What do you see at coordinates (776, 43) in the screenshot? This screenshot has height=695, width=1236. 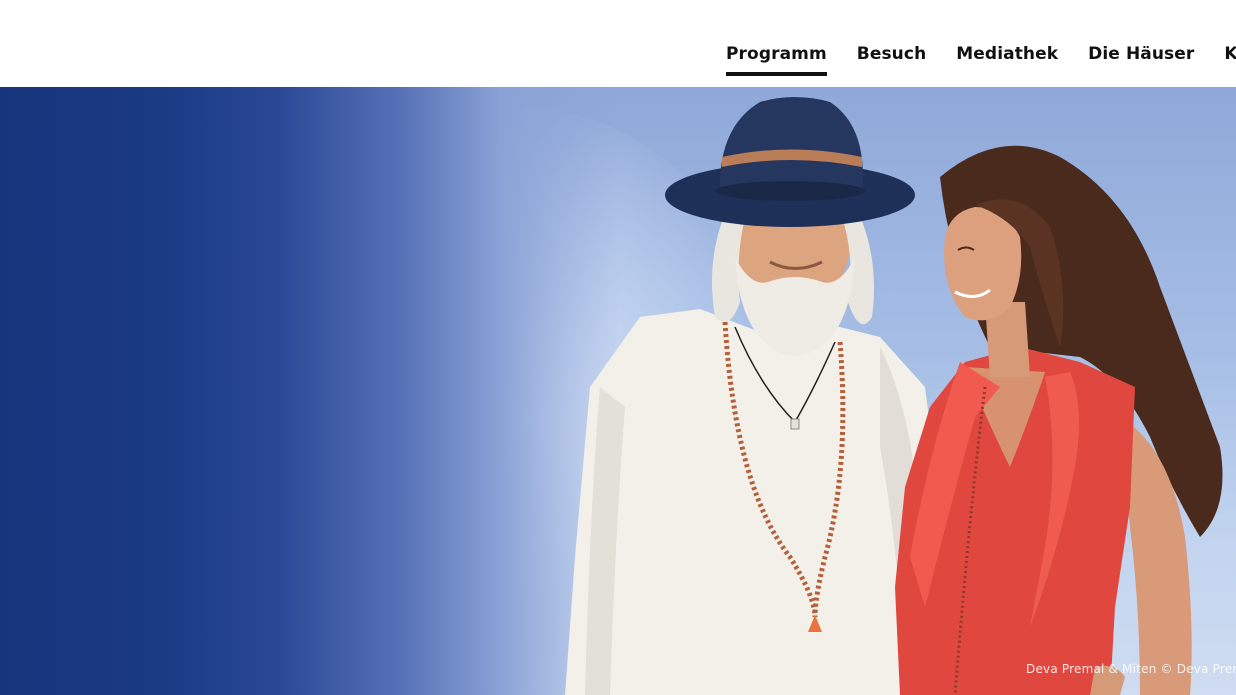 I see `nav-item-programm: Programm` at bounding box center [776, 43].